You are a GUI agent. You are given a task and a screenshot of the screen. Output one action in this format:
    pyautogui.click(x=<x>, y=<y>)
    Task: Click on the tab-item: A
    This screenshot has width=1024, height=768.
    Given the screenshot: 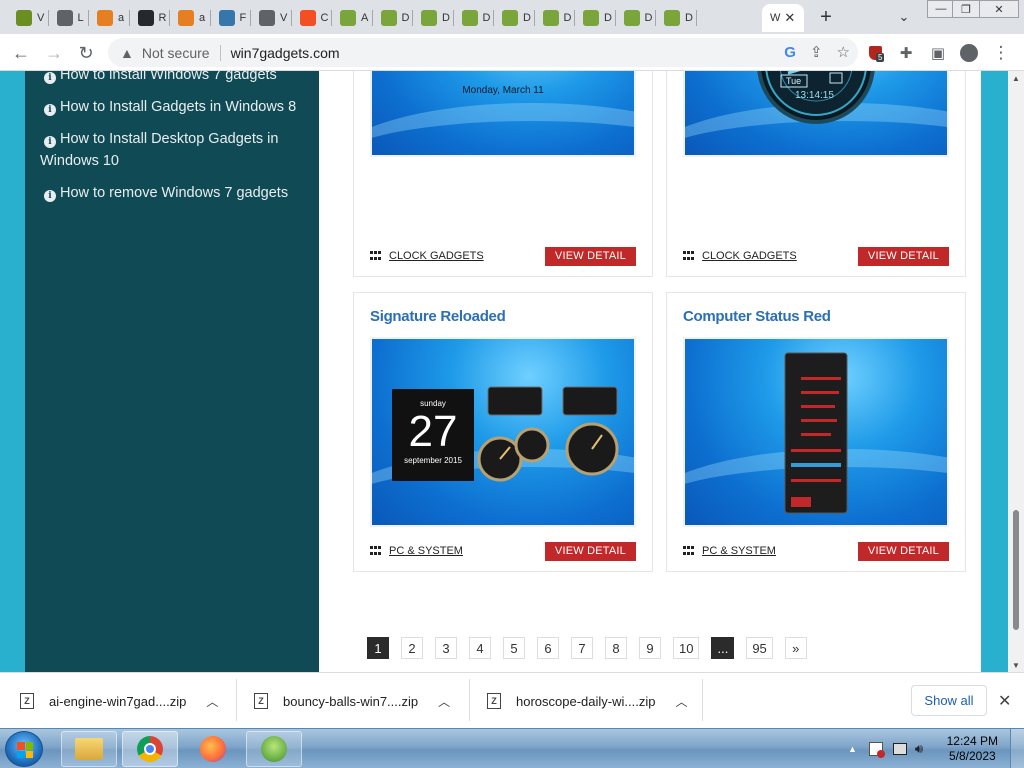 What is the action you would take?
    pyautogui.click(x=352, y=18)
    